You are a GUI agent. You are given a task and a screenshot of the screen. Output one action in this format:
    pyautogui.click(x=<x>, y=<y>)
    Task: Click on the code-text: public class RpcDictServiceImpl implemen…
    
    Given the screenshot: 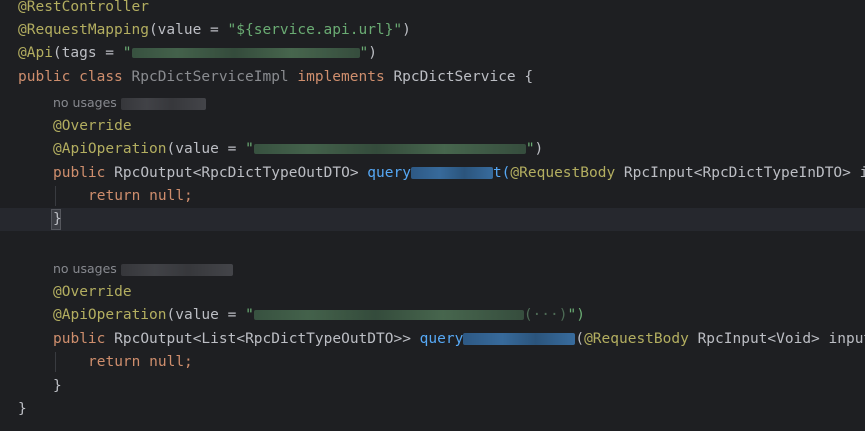 What is the action you would take?
    pyautogui.click(x=275, y=77)
    